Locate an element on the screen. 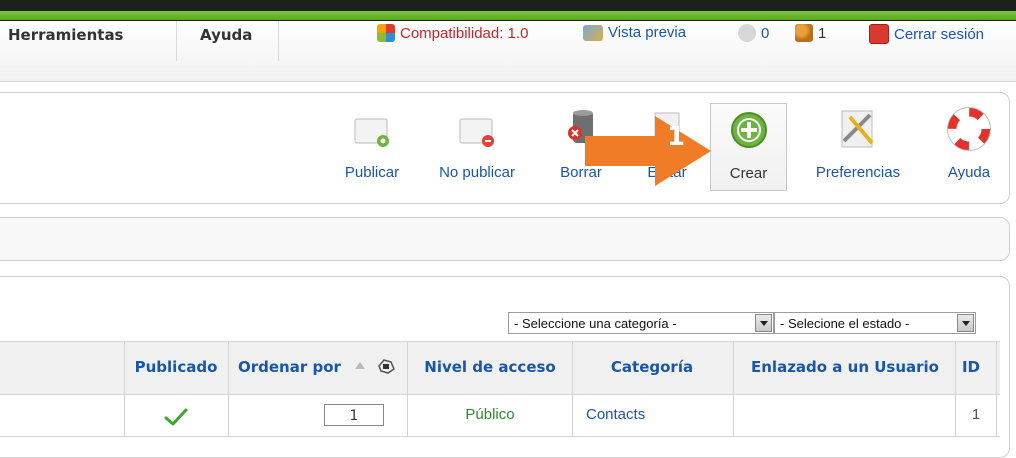  messages-count-value: 0 is located at coordinates (765, 33).